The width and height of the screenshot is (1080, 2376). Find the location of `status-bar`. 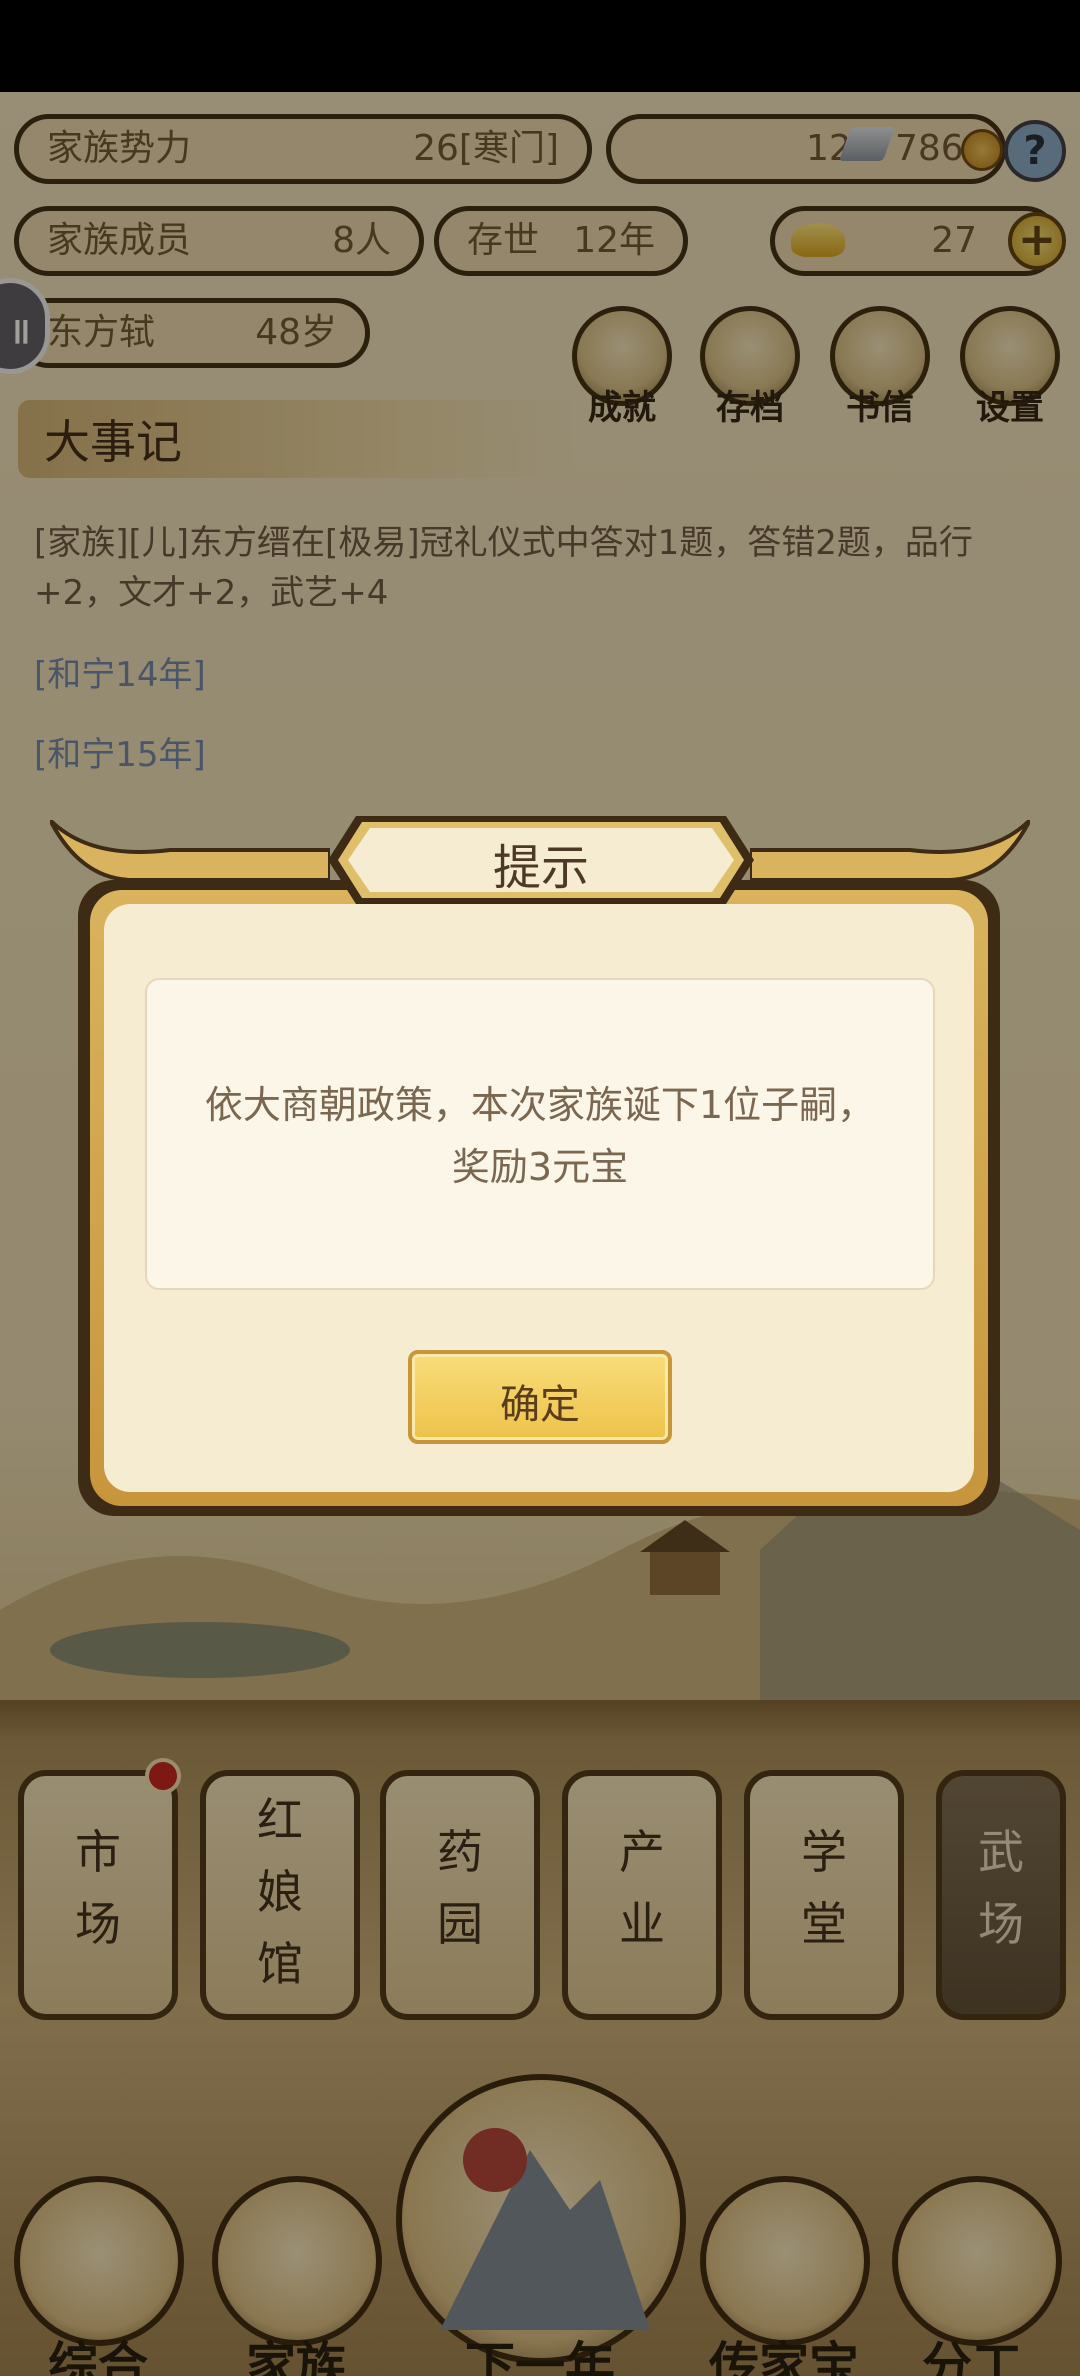

status-bar is located at coordinates (540, 46).